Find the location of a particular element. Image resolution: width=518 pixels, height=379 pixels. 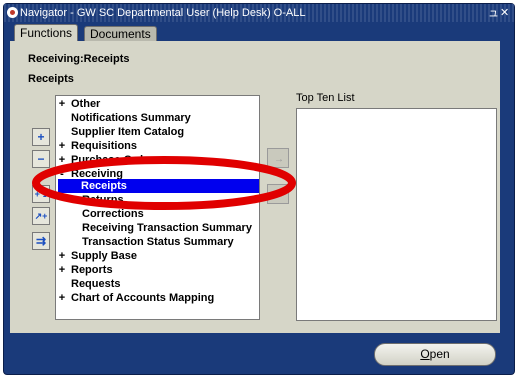

add-to-top-ten-button: → is located at coordinates (278, 158).